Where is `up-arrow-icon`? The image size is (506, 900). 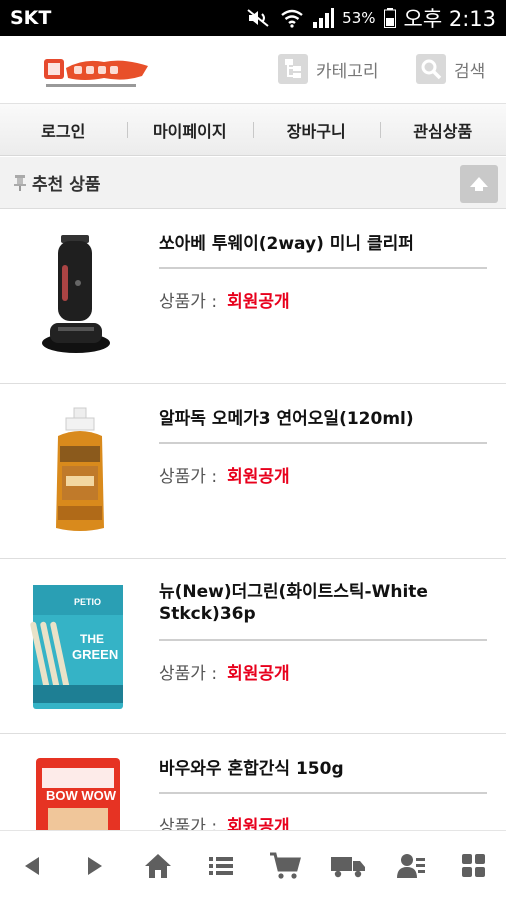 up-arrow-icon is located at coordinates (479, 184).